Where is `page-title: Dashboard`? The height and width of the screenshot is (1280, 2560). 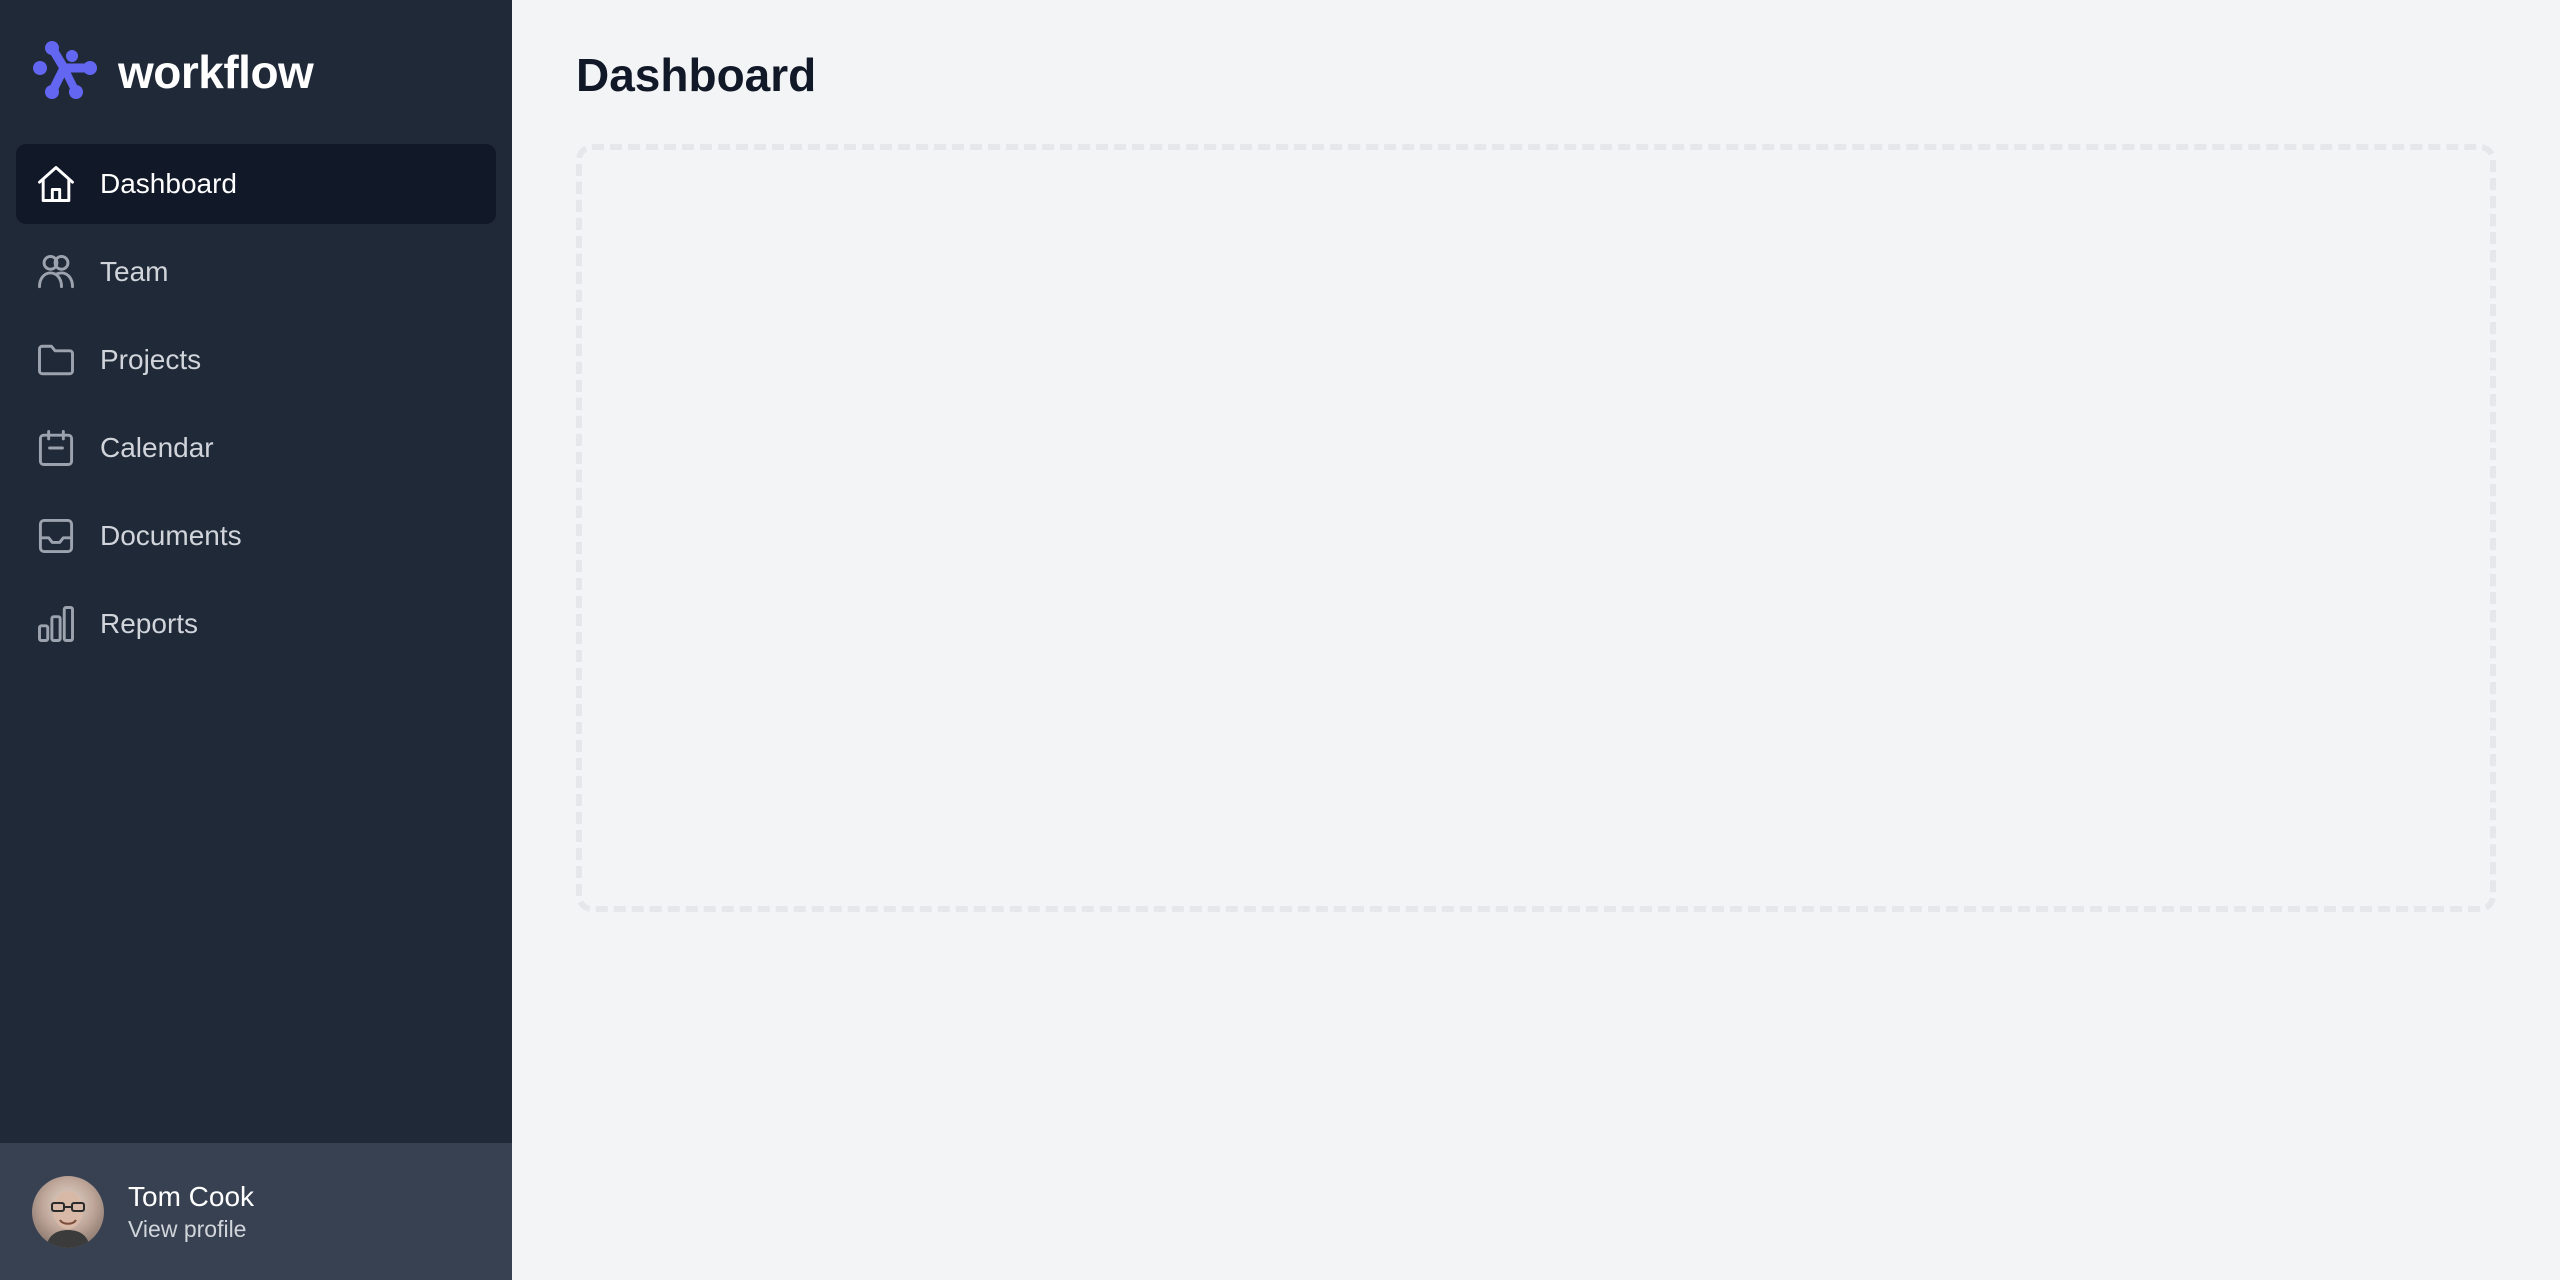
page-title: Dashboard is located at coordinates (696, 75).